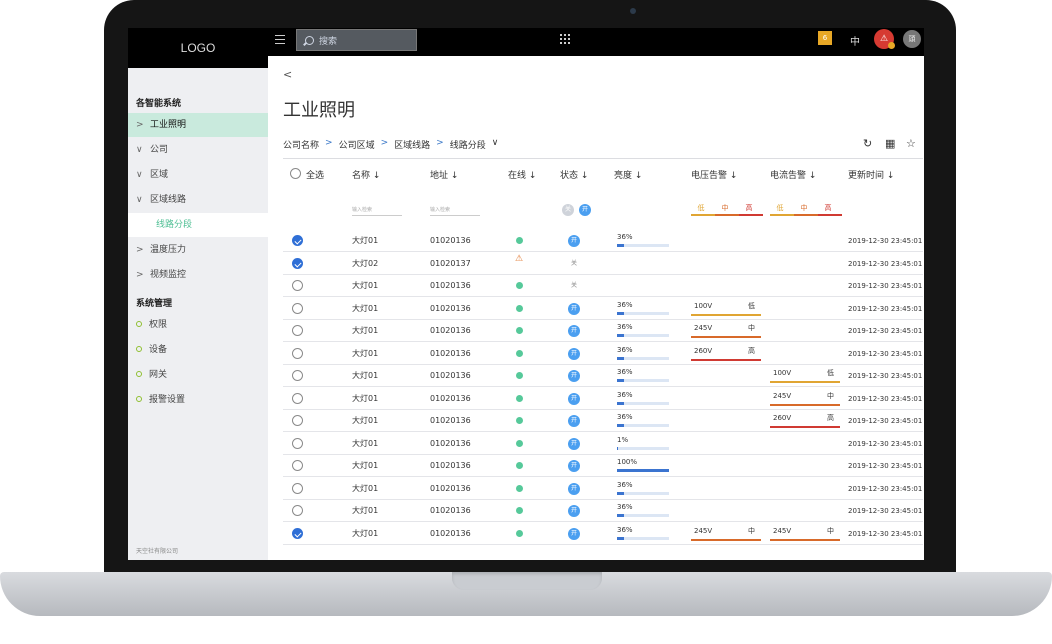  Describe the element at coordinates (315, 174) in the screenshot. I see `select-all-label: 全选` at that location.